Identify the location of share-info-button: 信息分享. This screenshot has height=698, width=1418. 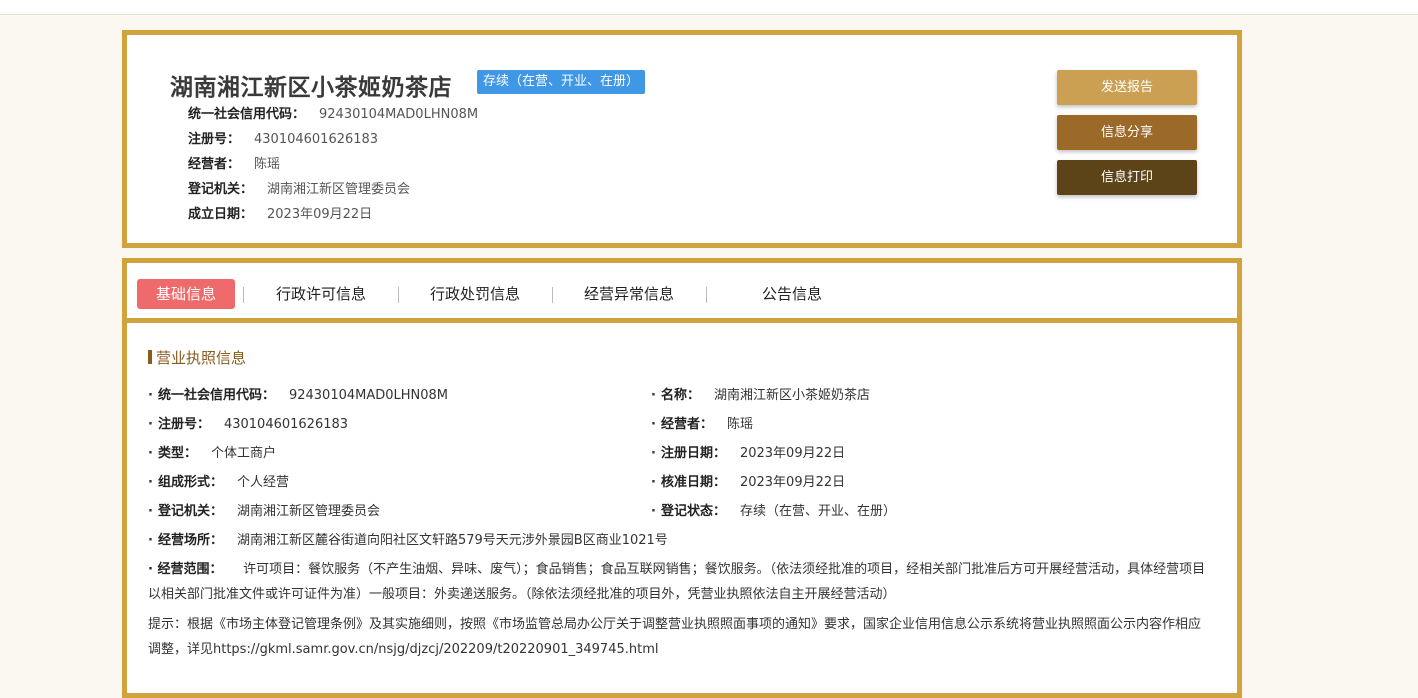
(1127, 132).